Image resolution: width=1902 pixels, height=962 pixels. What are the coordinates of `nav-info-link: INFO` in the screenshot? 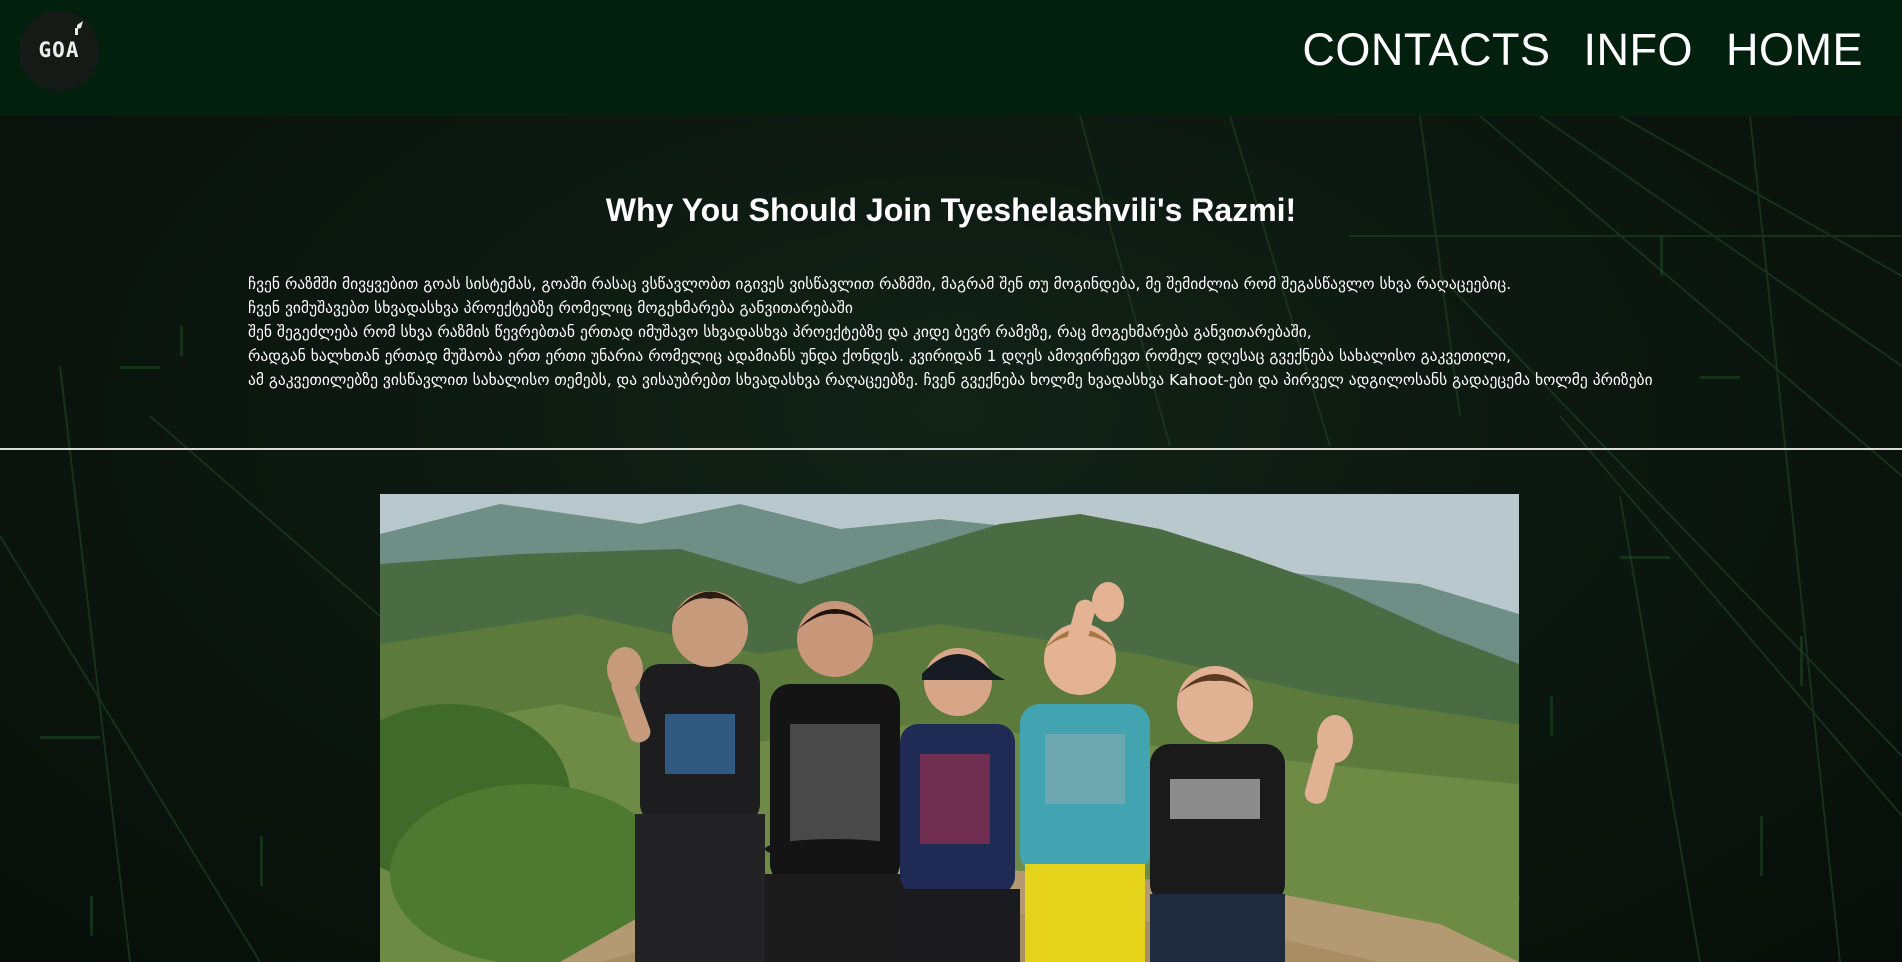 It's located at (1639, 50).